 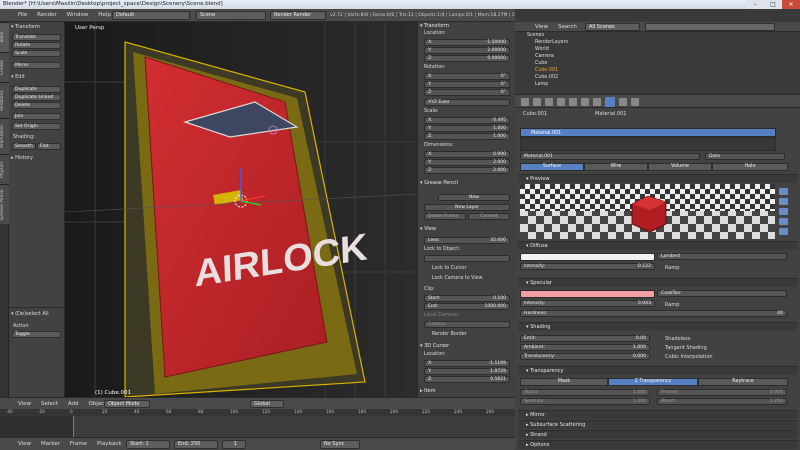 I want to click on outliner-item: Lamp, so click(x=665, y=84).